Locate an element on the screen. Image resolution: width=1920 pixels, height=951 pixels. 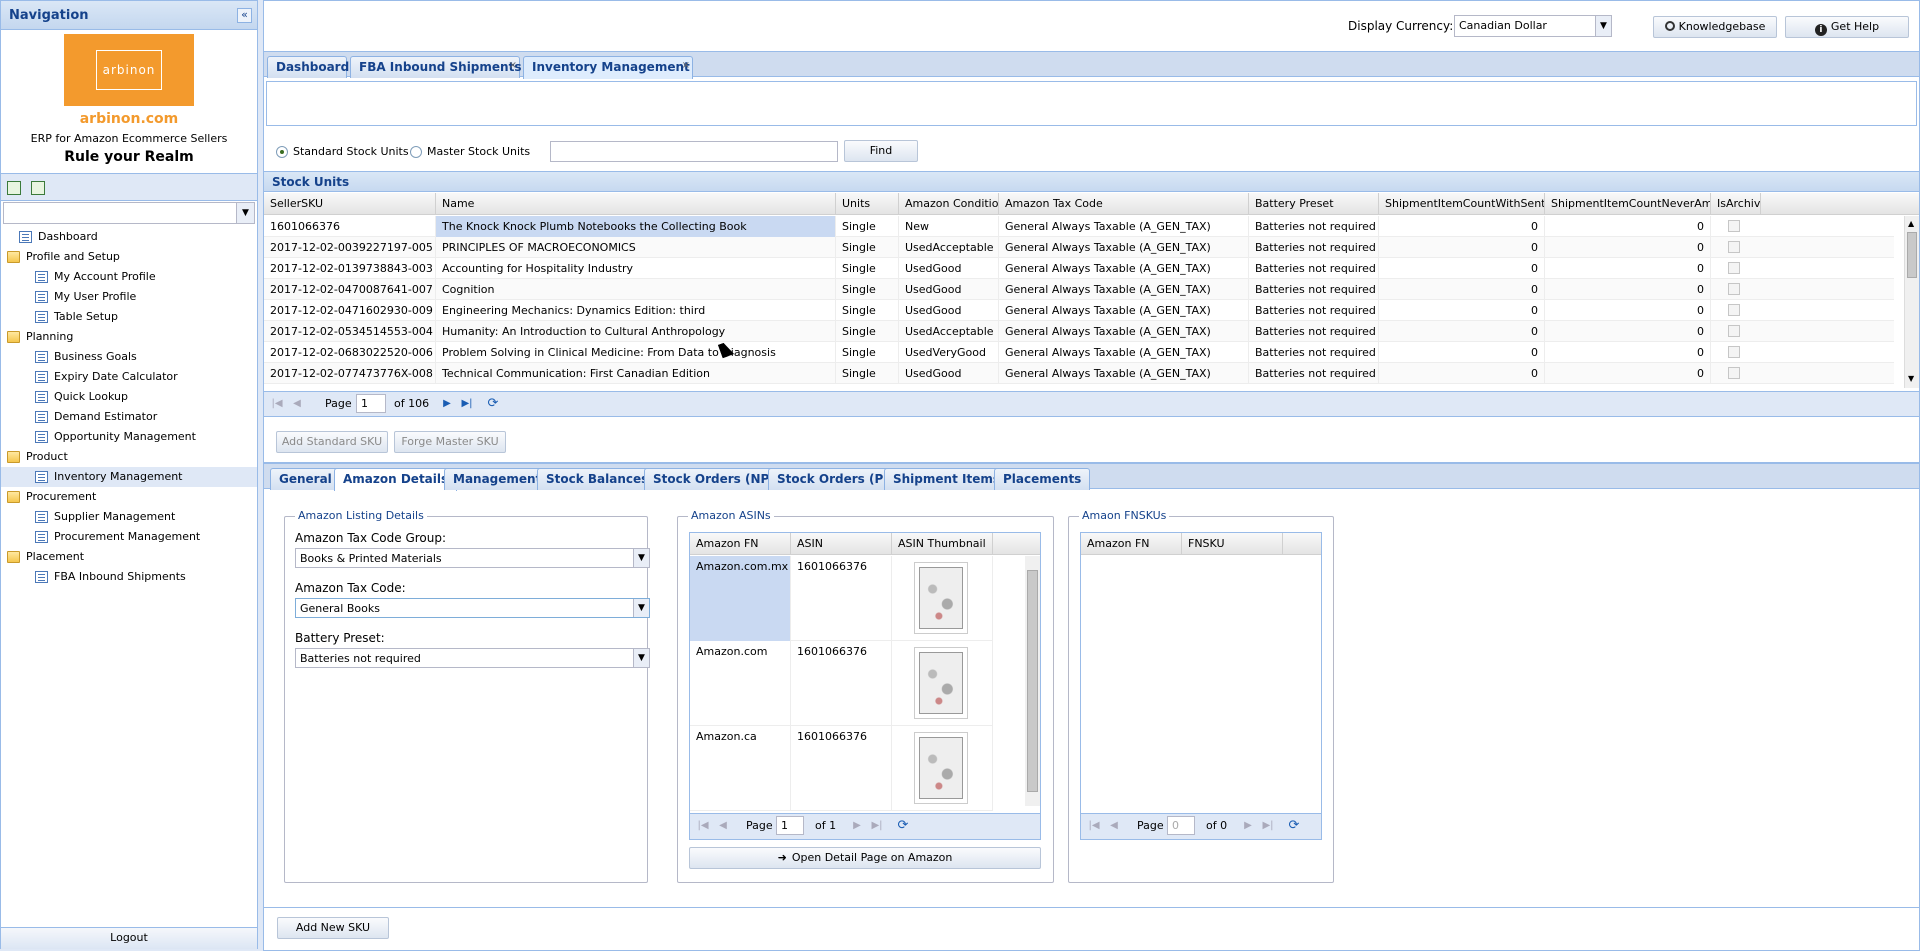
battery-preset-select: Batteries not required ▼ is located at coordinates (472, 658).